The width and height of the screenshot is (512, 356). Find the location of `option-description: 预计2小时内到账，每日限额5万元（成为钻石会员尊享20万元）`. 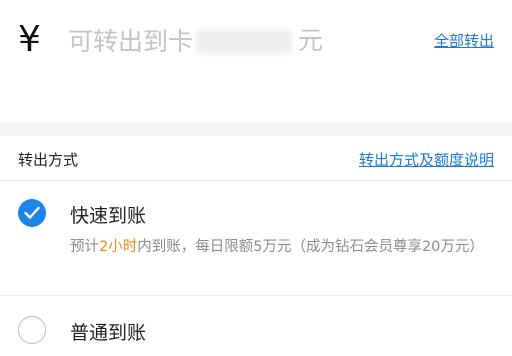

option-description: 预计2小时内到账，每日限额5万元（成为钻石会员尊享20万元） is located at coordinates (280, 247).